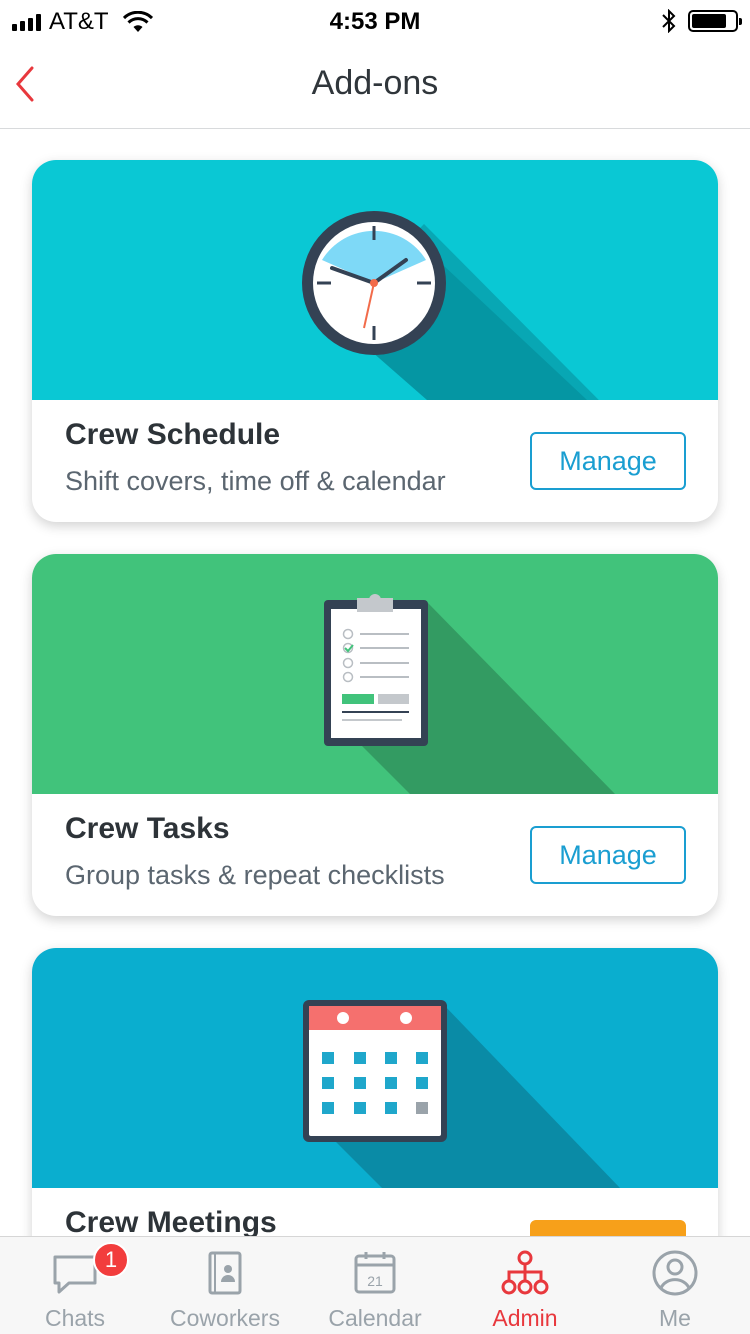  I want to click on clock-icon, so click(510, 305).